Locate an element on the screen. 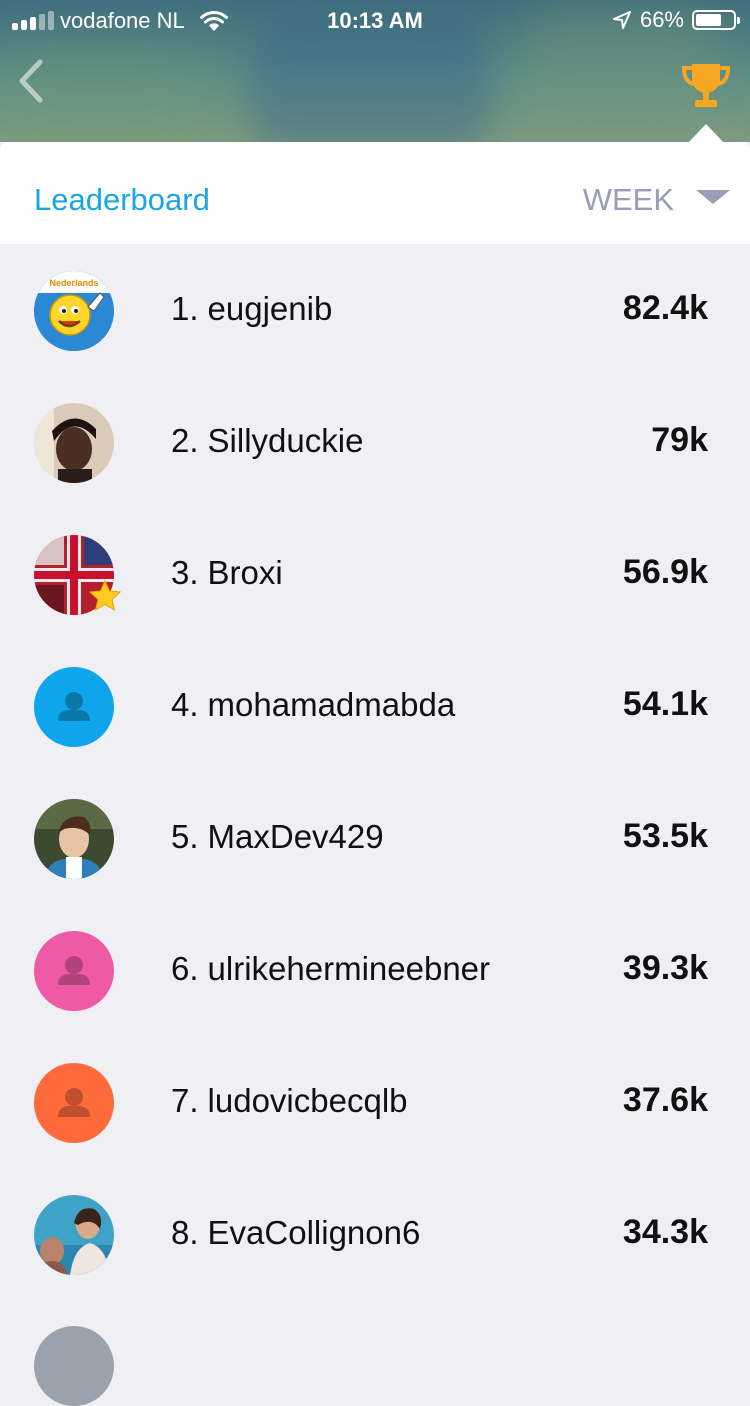 This screenshot has height=1406, width=750. user-score: 82.4k is located at coordinates (665, 308).